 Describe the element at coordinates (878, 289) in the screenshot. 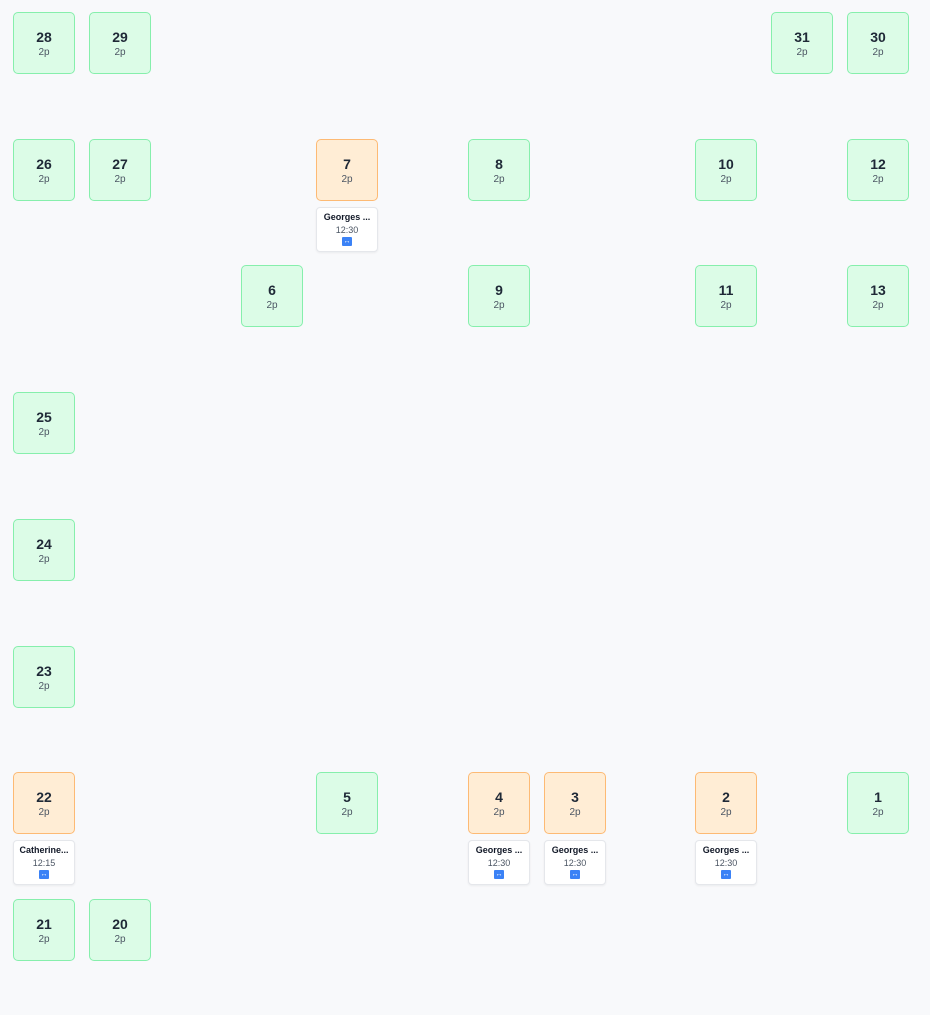

I see `table-number: 13` at that location.